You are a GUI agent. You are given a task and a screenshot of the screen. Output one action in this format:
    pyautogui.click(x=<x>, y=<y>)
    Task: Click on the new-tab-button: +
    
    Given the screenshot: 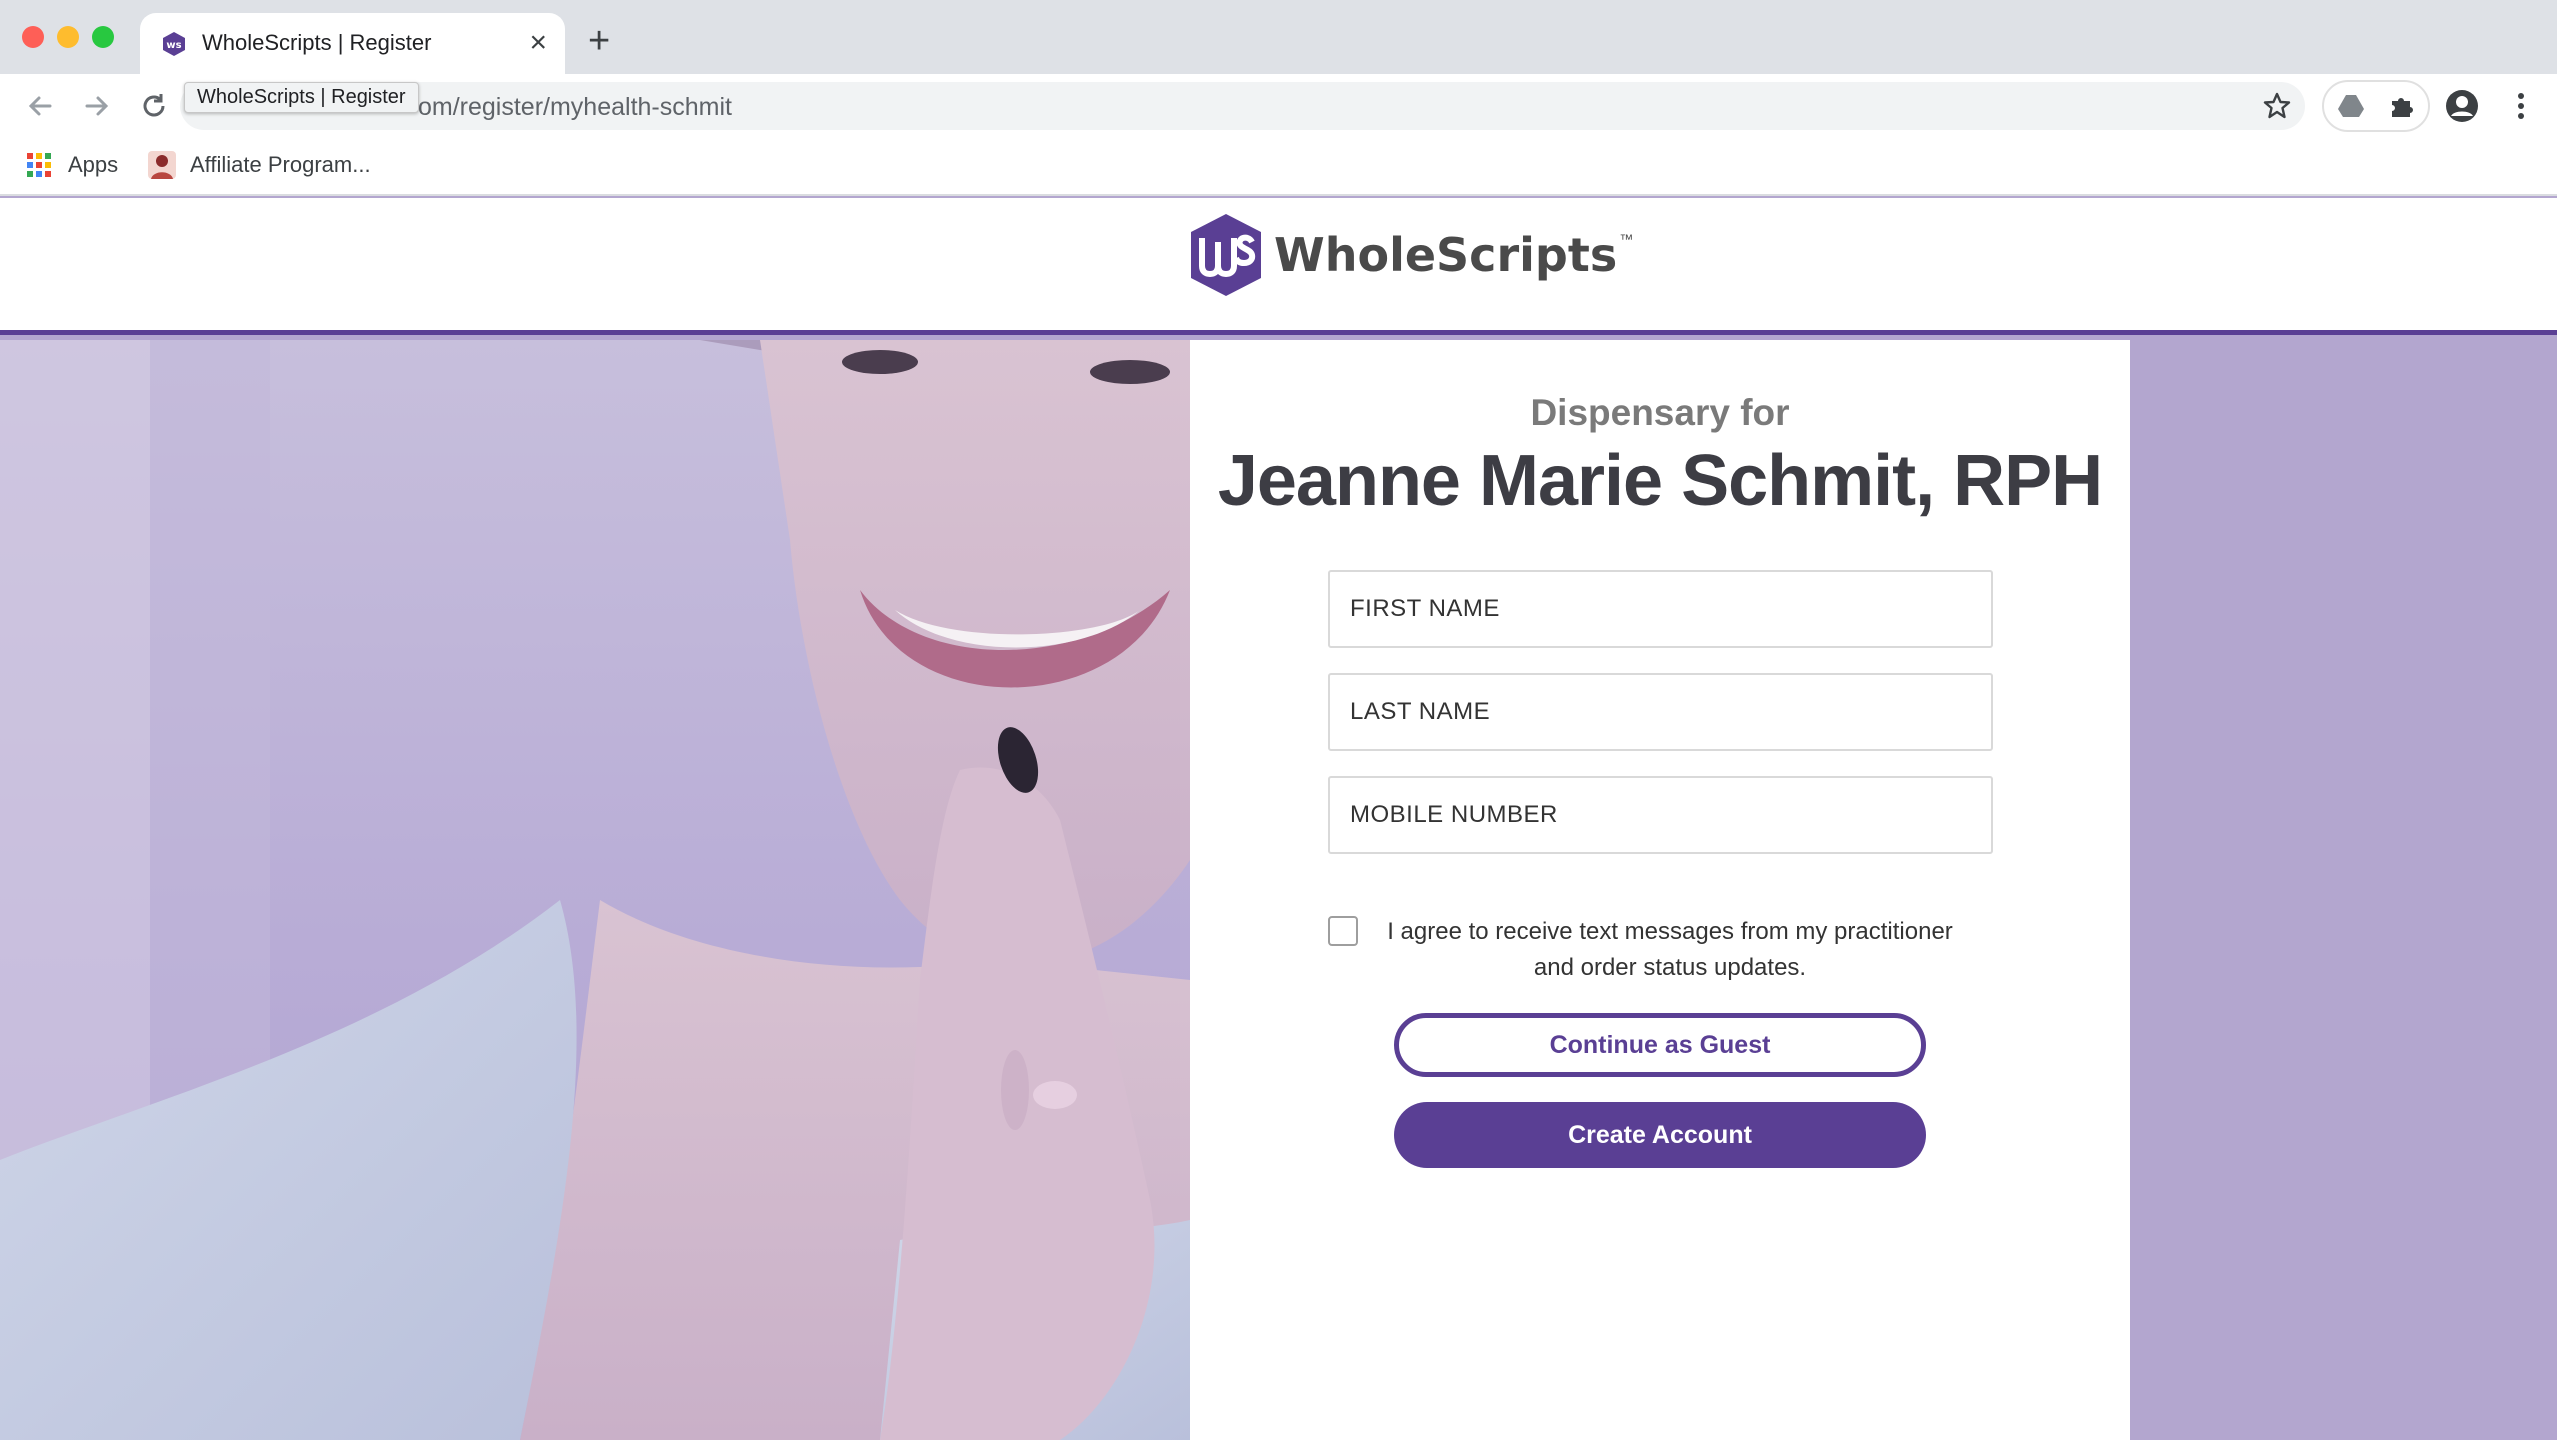 What is the action you would take?
    pyautogui.click(x=599, y=41)
    